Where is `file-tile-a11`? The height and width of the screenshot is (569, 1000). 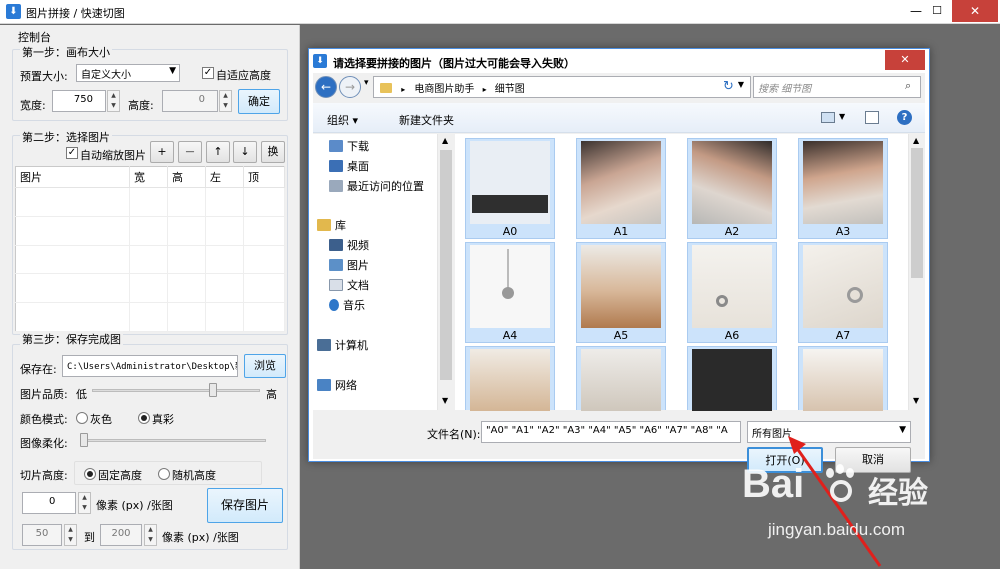 file-tile-a11 is located at coordinates (843, 378).